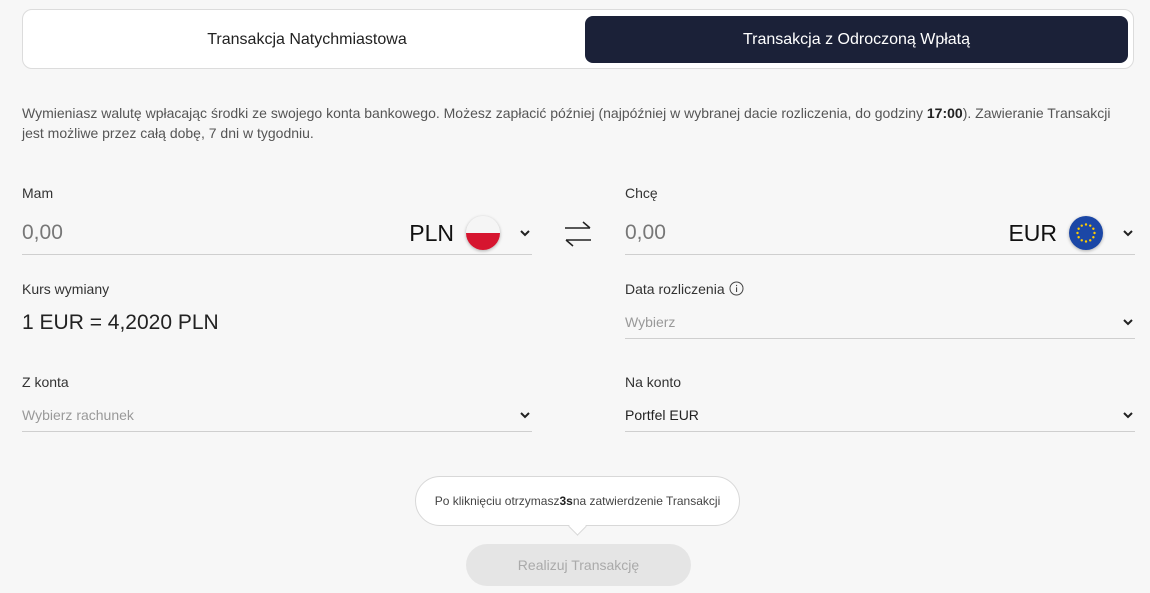 This screenshot has width=1150, height=593. Describe the element at coordinates (483, 233) in the screenshot. I see `poland-flag-icon` at that location.